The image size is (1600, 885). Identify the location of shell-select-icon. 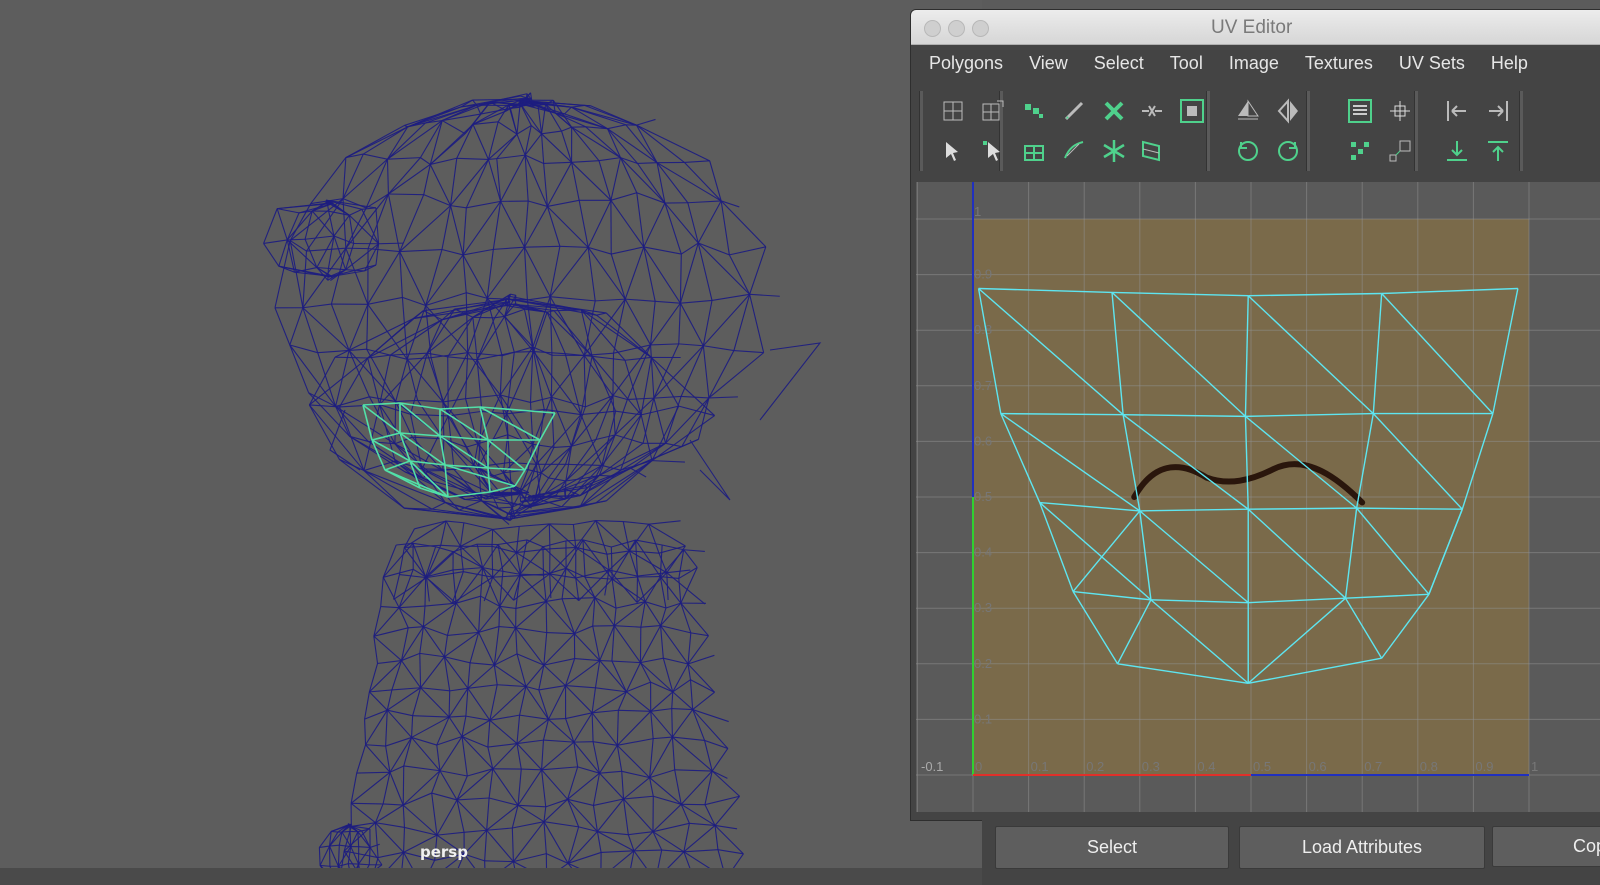
(1360, 111).